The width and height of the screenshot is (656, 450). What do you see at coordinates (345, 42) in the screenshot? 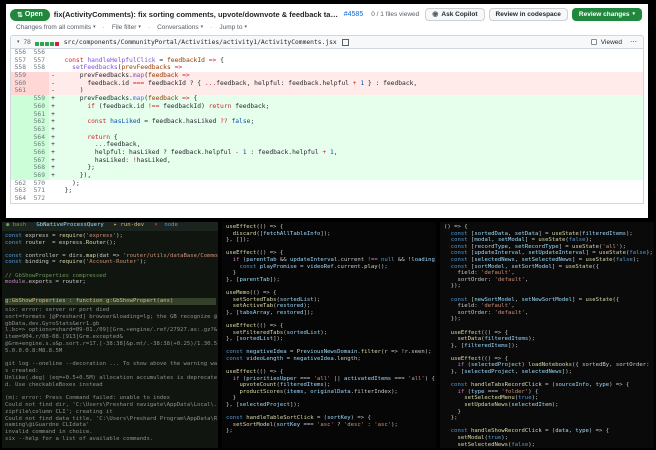
I see `copy-path-icon` at bounding box center [345, 42].